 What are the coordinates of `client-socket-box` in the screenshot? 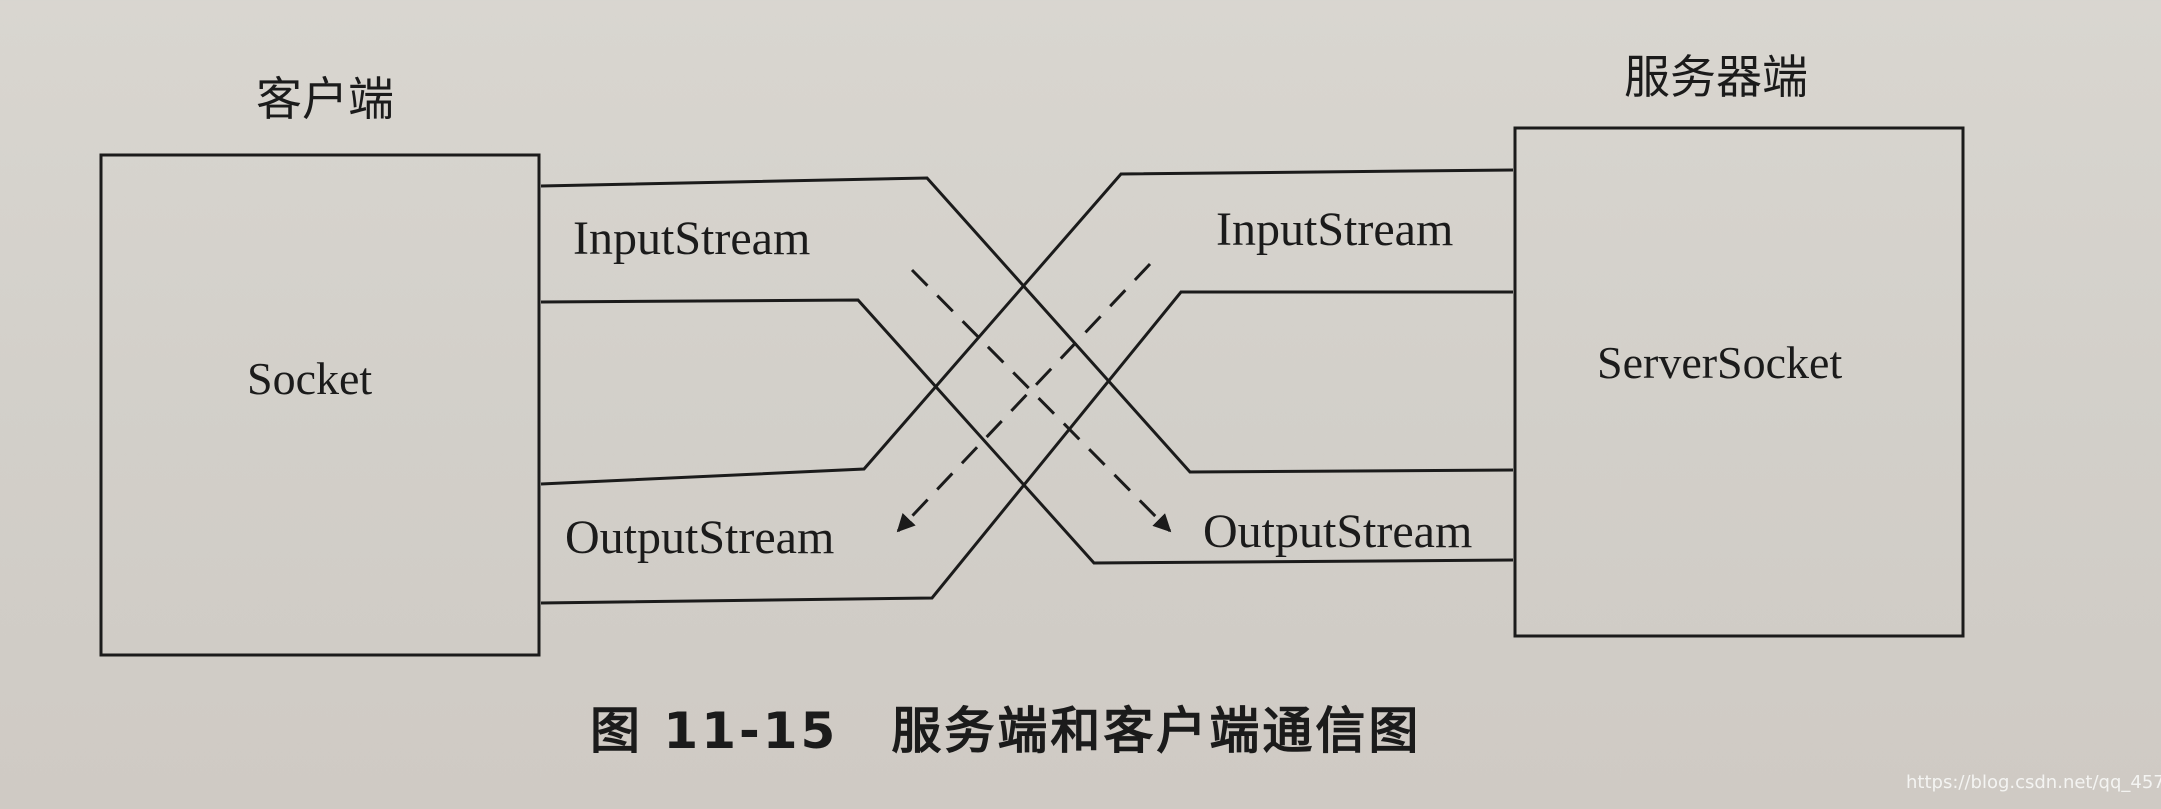 It's located at (320, 405).